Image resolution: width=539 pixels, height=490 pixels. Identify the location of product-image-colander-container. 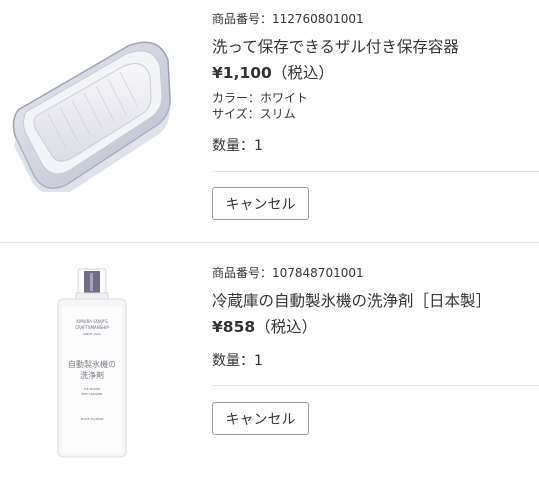
(92, 117).